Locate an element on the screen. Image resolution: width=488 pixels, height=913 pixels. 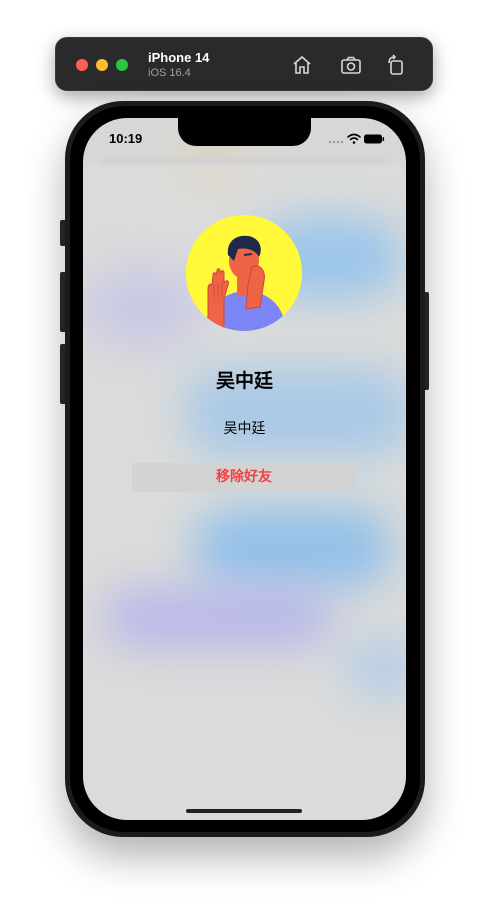
device-name: iPhone 14 is located at coordinates (179, 57).